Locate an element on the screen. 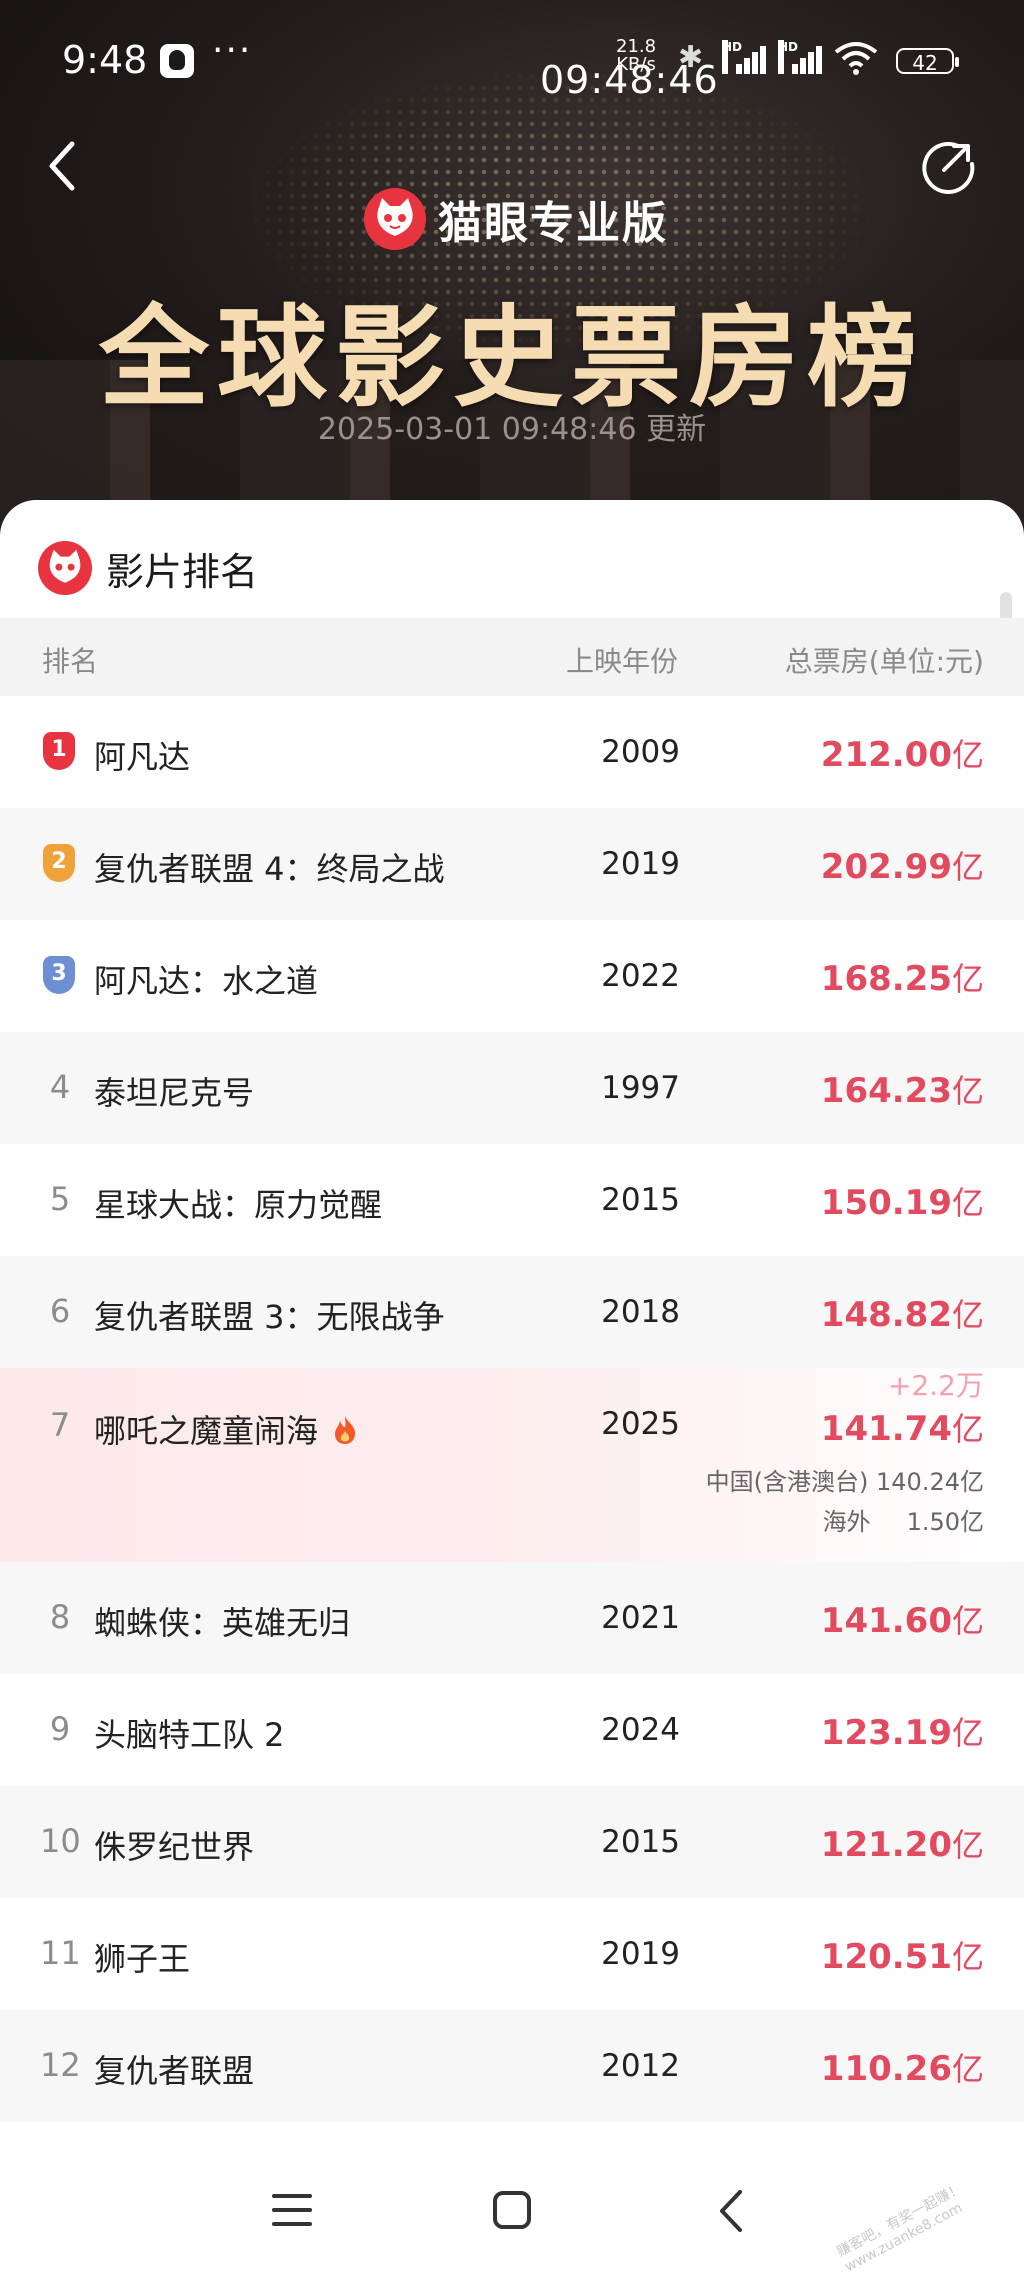 This screenshot has width=1024, height=2276. movie-title: 复仇者联盟 is located at coordinates (174, 2071).